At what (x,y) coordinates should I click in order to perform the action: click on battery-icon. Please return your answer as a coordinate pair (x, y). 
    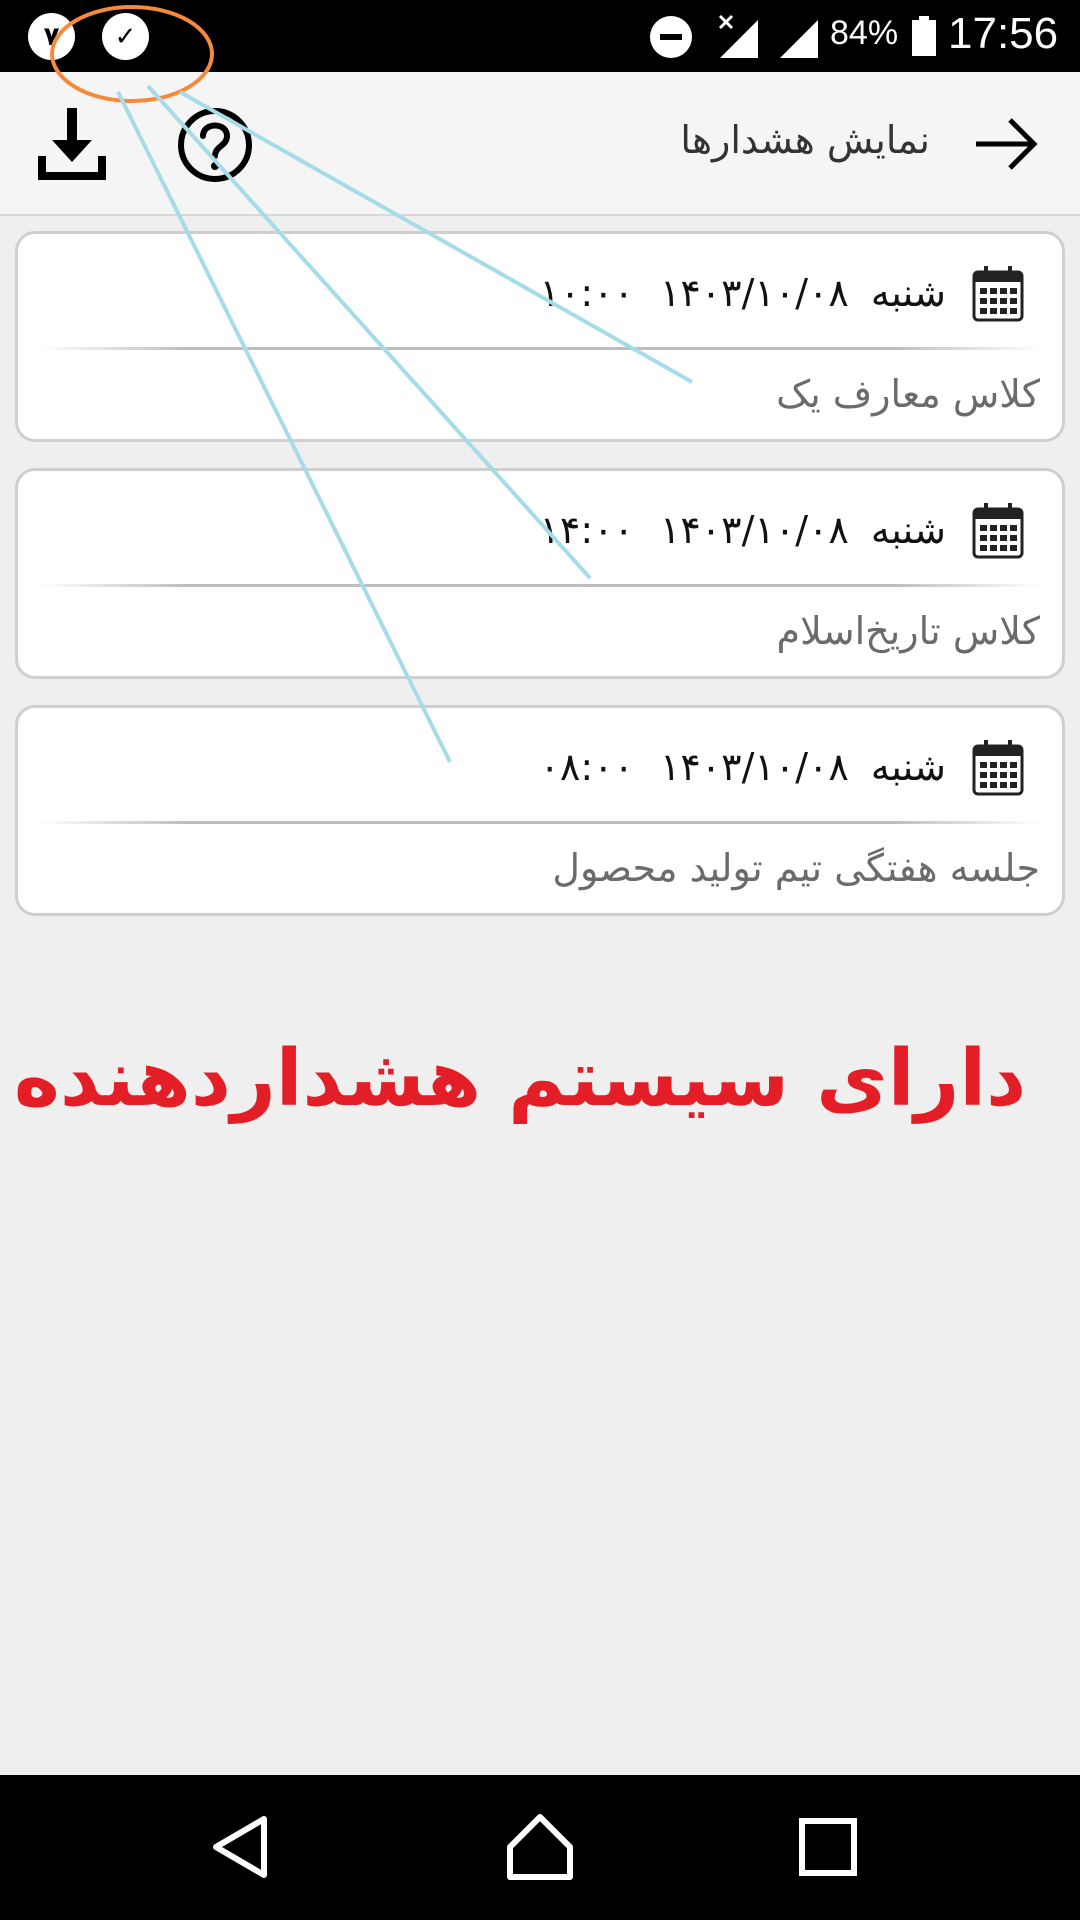
    Looking at the image, I should click on (924, 36).